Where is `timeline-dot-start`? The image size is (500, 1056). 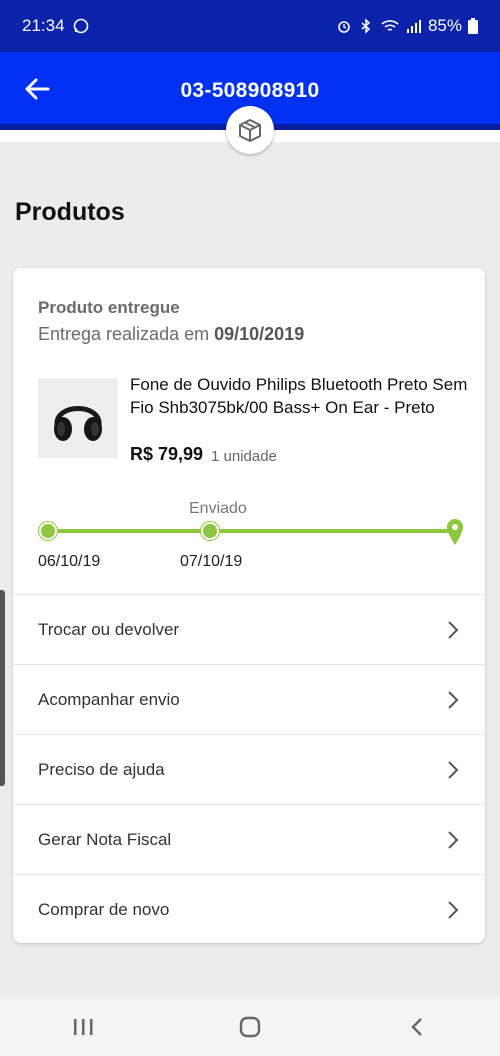
timeline-dot-start is located at coordinates (48, 531).